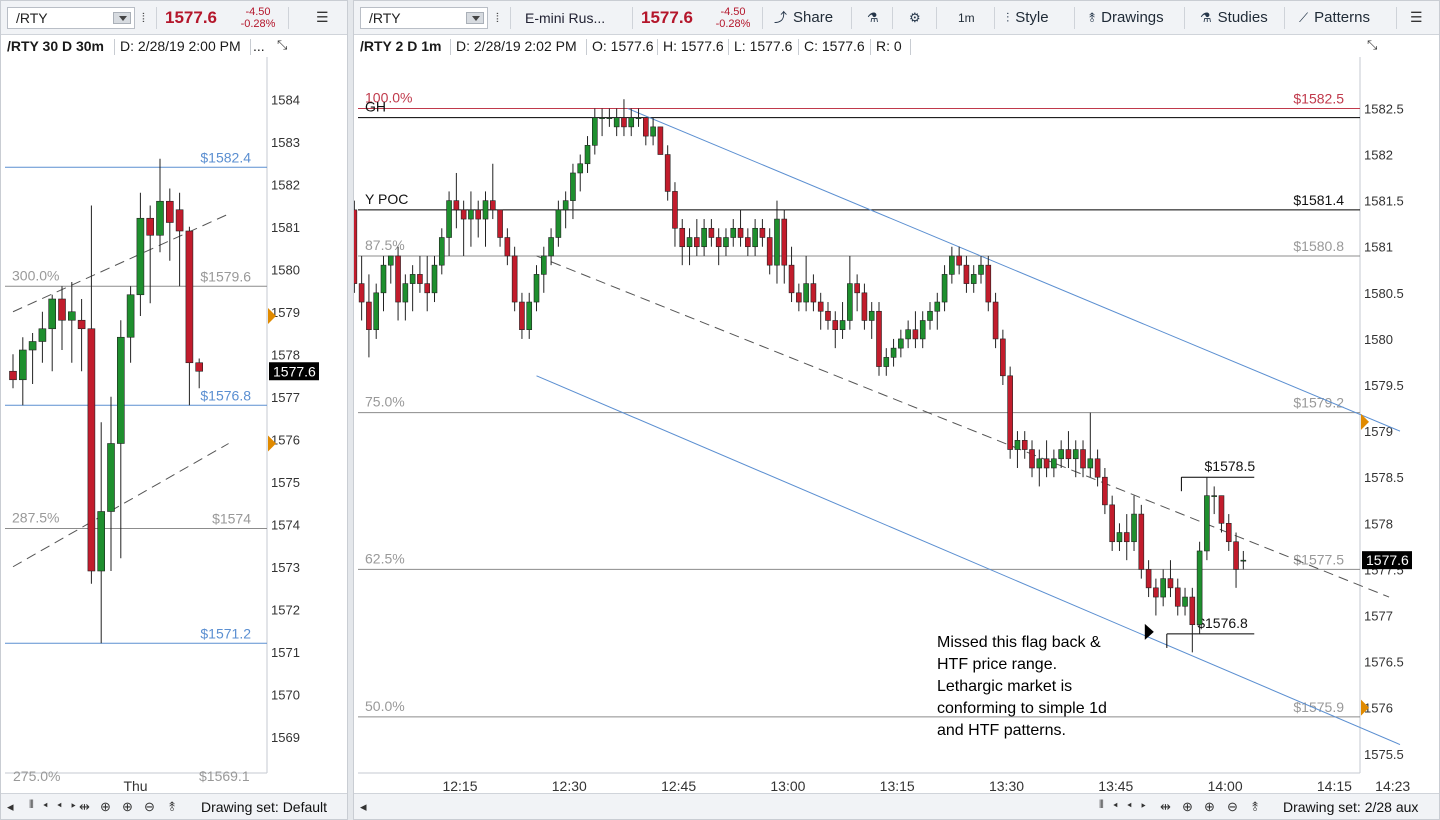  I want to click on partial-level-label: 275.0%, so click(36, 776).